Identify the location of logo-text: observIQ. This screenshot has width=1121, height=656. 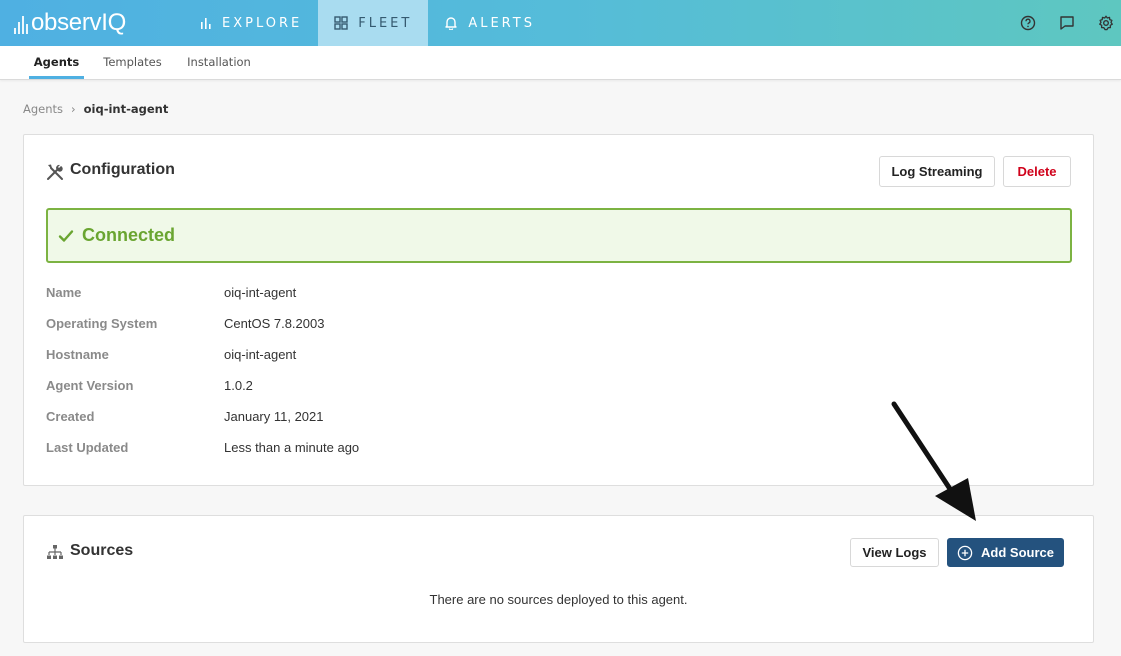
(78, 22).